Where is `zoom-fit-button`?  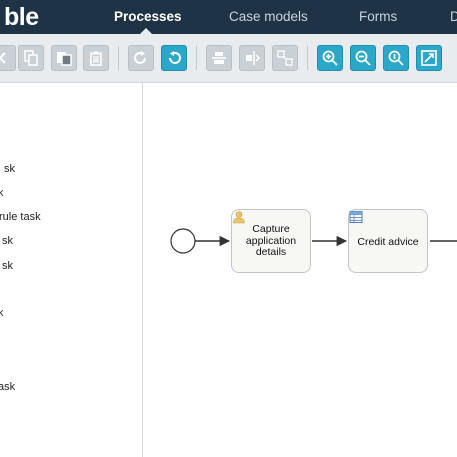 zoom-fit-button is located at coordinates (429, 58).